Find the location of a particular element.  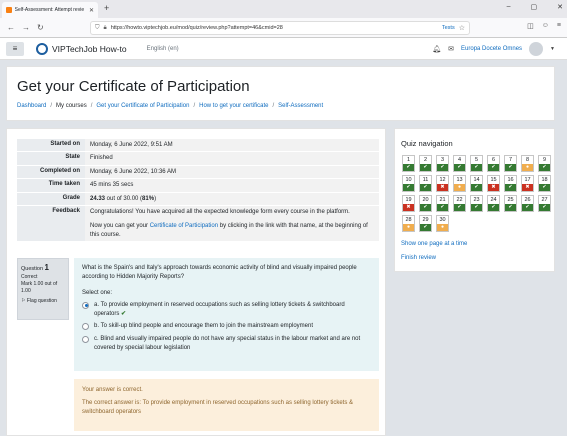

pocket-icon: ◫ is located at coordinates (530, 26).